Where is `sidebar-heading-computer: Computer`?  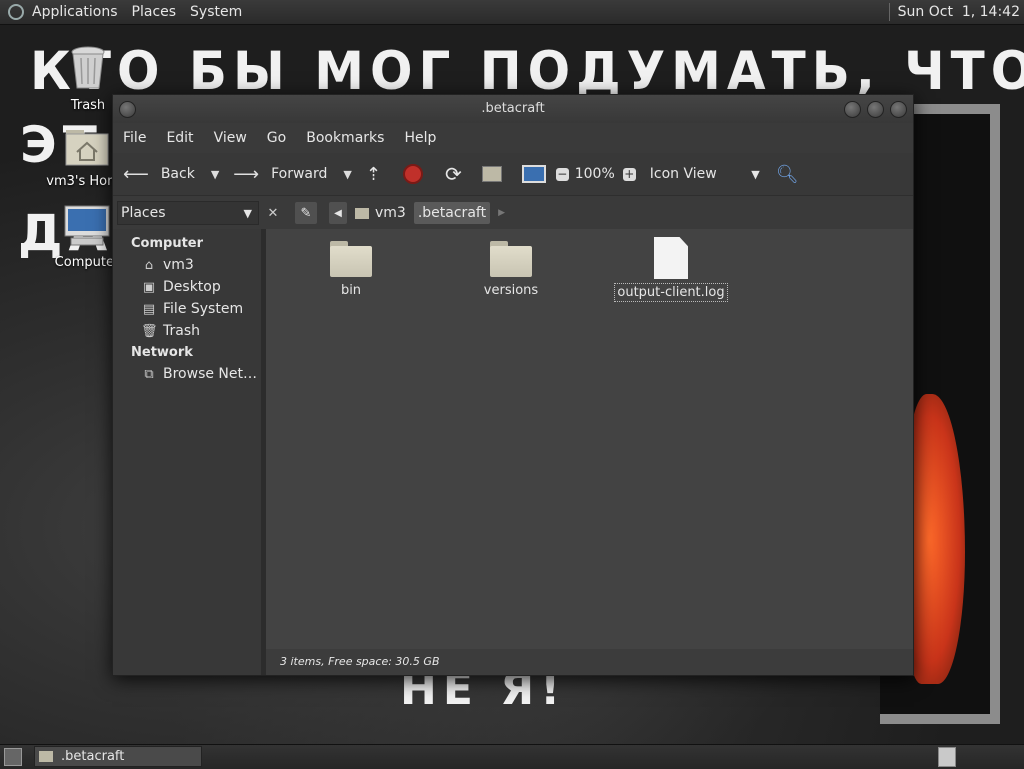
sidebar-heading-computer: Computer is located at coordinates (167, 243).